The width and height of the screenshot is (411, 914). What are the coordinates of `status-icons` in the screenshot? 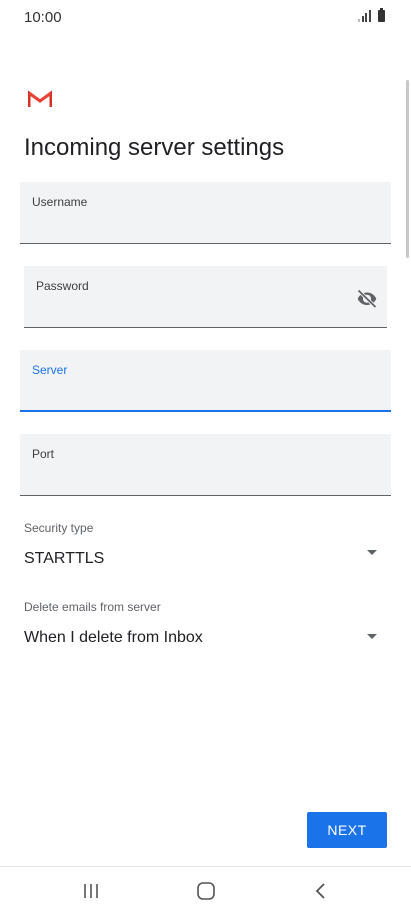 It's located at (371, 15).